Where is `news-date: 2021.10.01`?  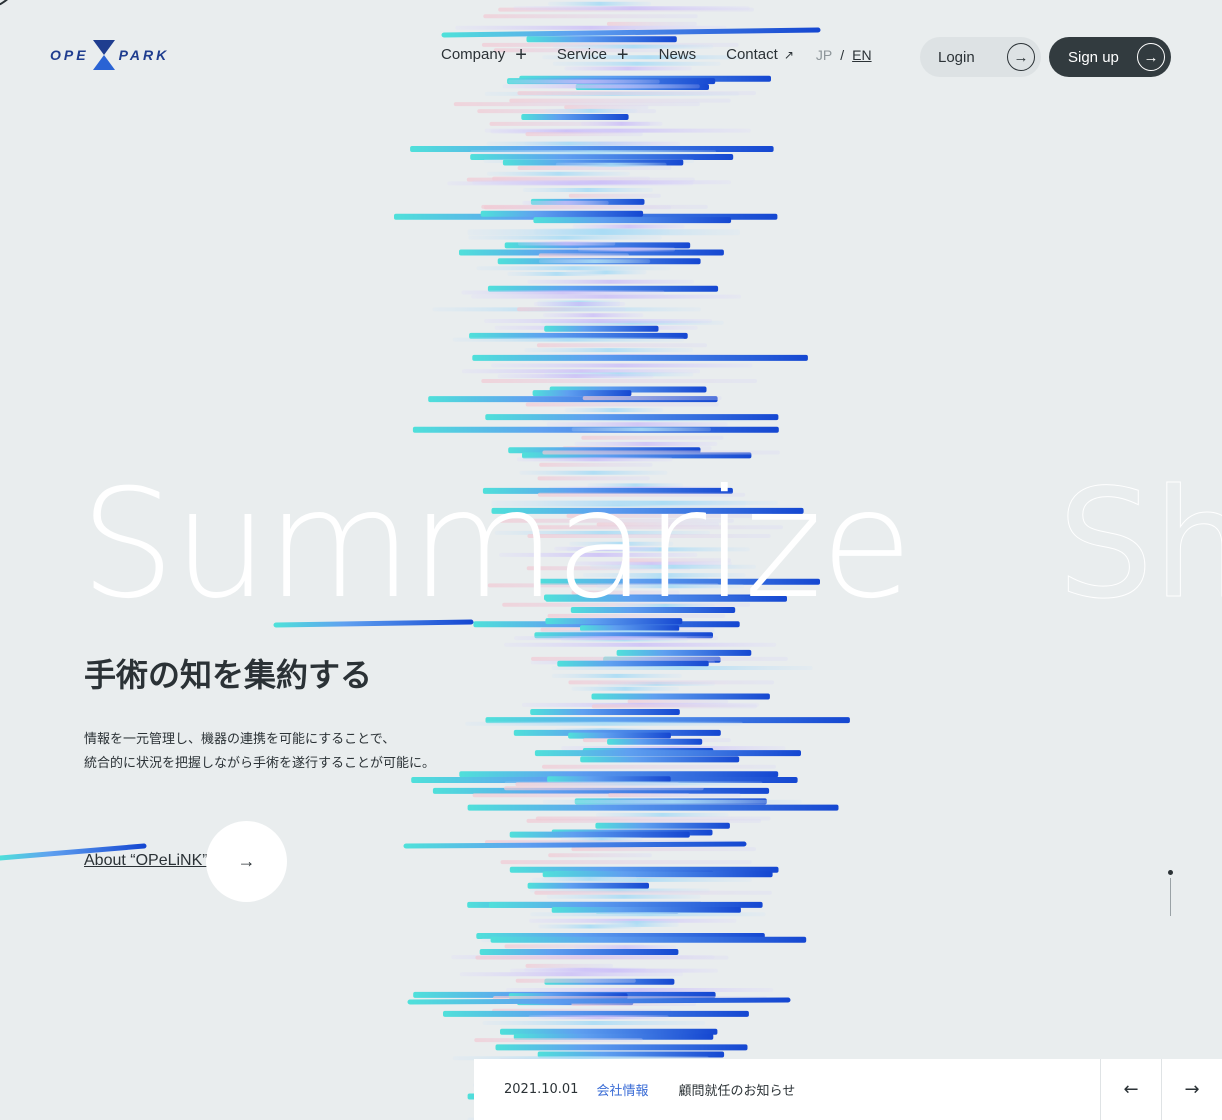
news-date: 2021.10.01 is located at coordinates (541, 1089).